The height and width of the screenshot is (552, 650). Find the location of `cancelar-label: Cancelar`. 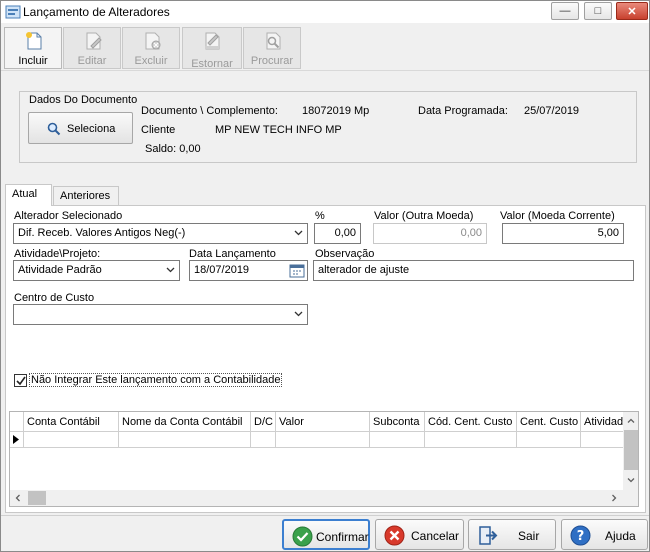

cancelar-label: Cancelar is located at coordinates (435, 536).